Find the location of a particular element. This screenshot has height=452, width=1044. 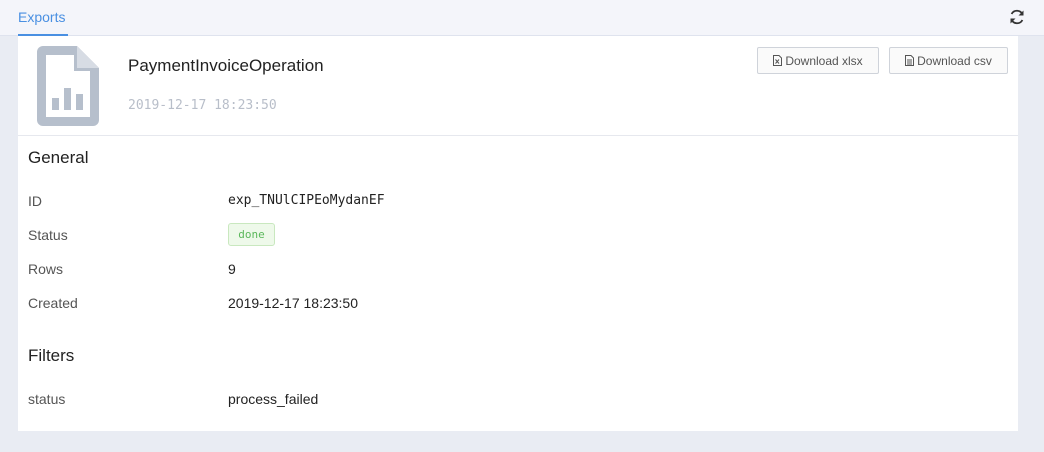

document-chart-icon is located at coordinates (68, 86).